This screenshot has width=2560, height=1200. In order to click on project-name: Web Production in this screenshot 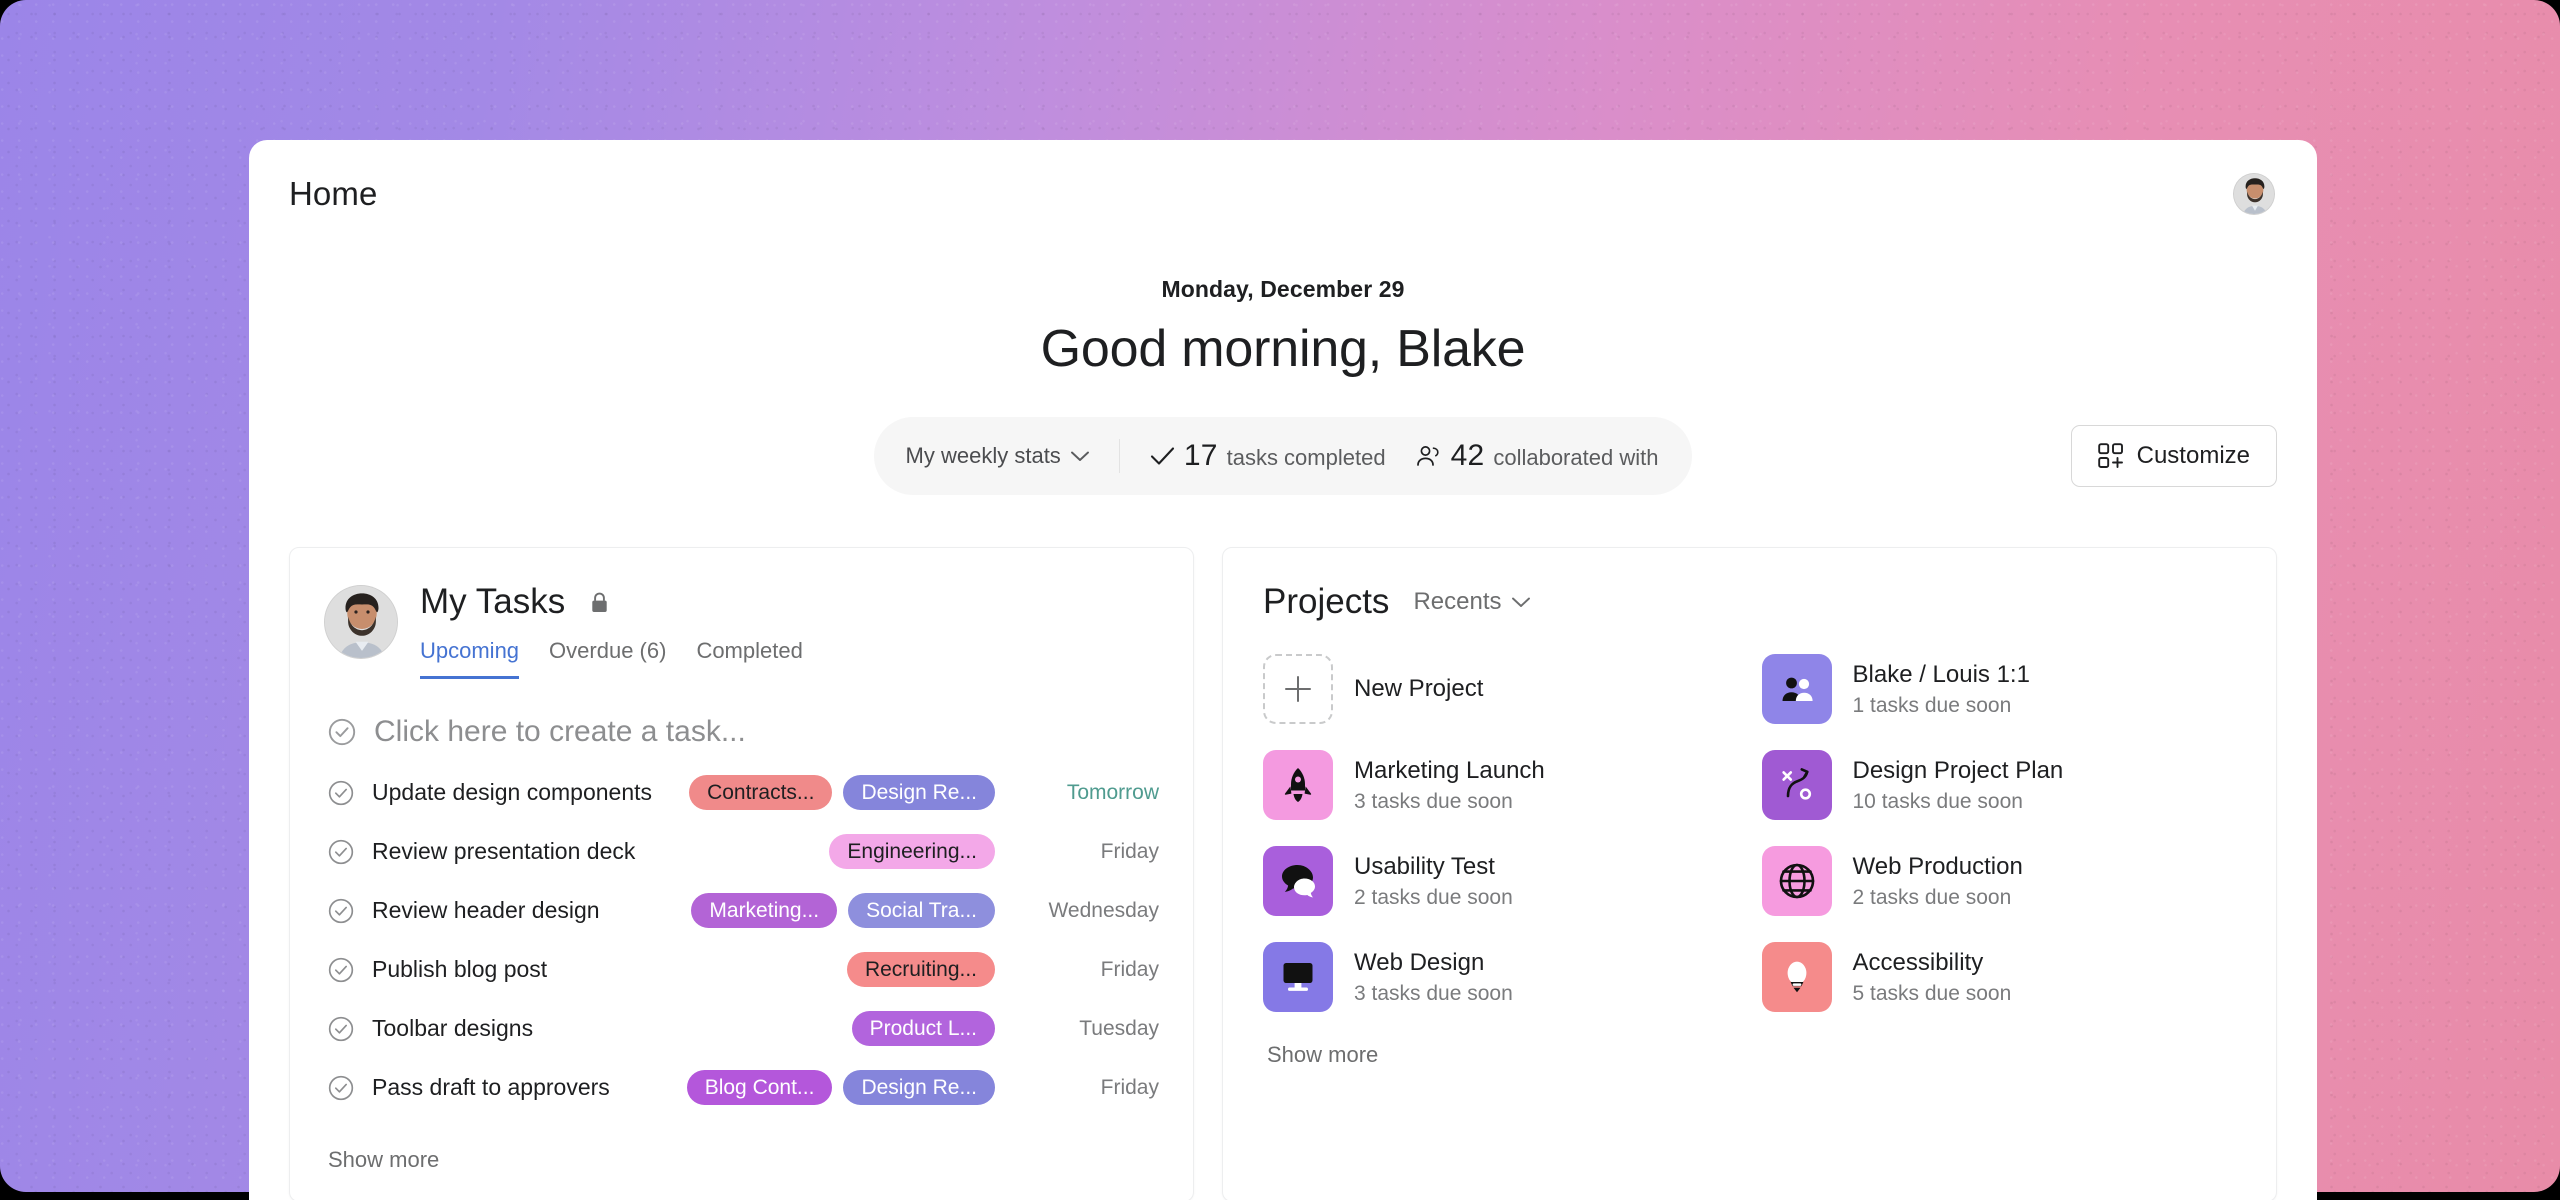, I will do `click(1938, 867)`.